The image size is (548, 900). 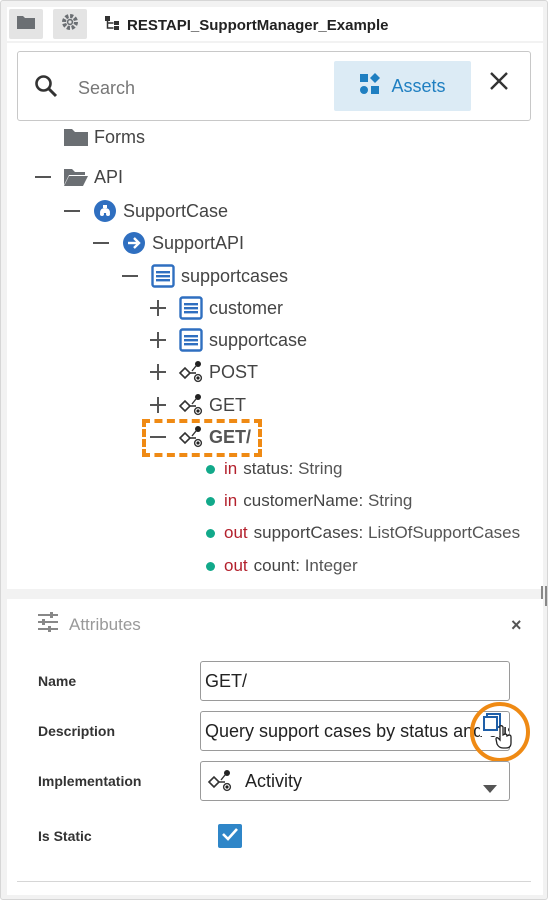 I want to click on checkmark-icon, so click(x=230, y=836).